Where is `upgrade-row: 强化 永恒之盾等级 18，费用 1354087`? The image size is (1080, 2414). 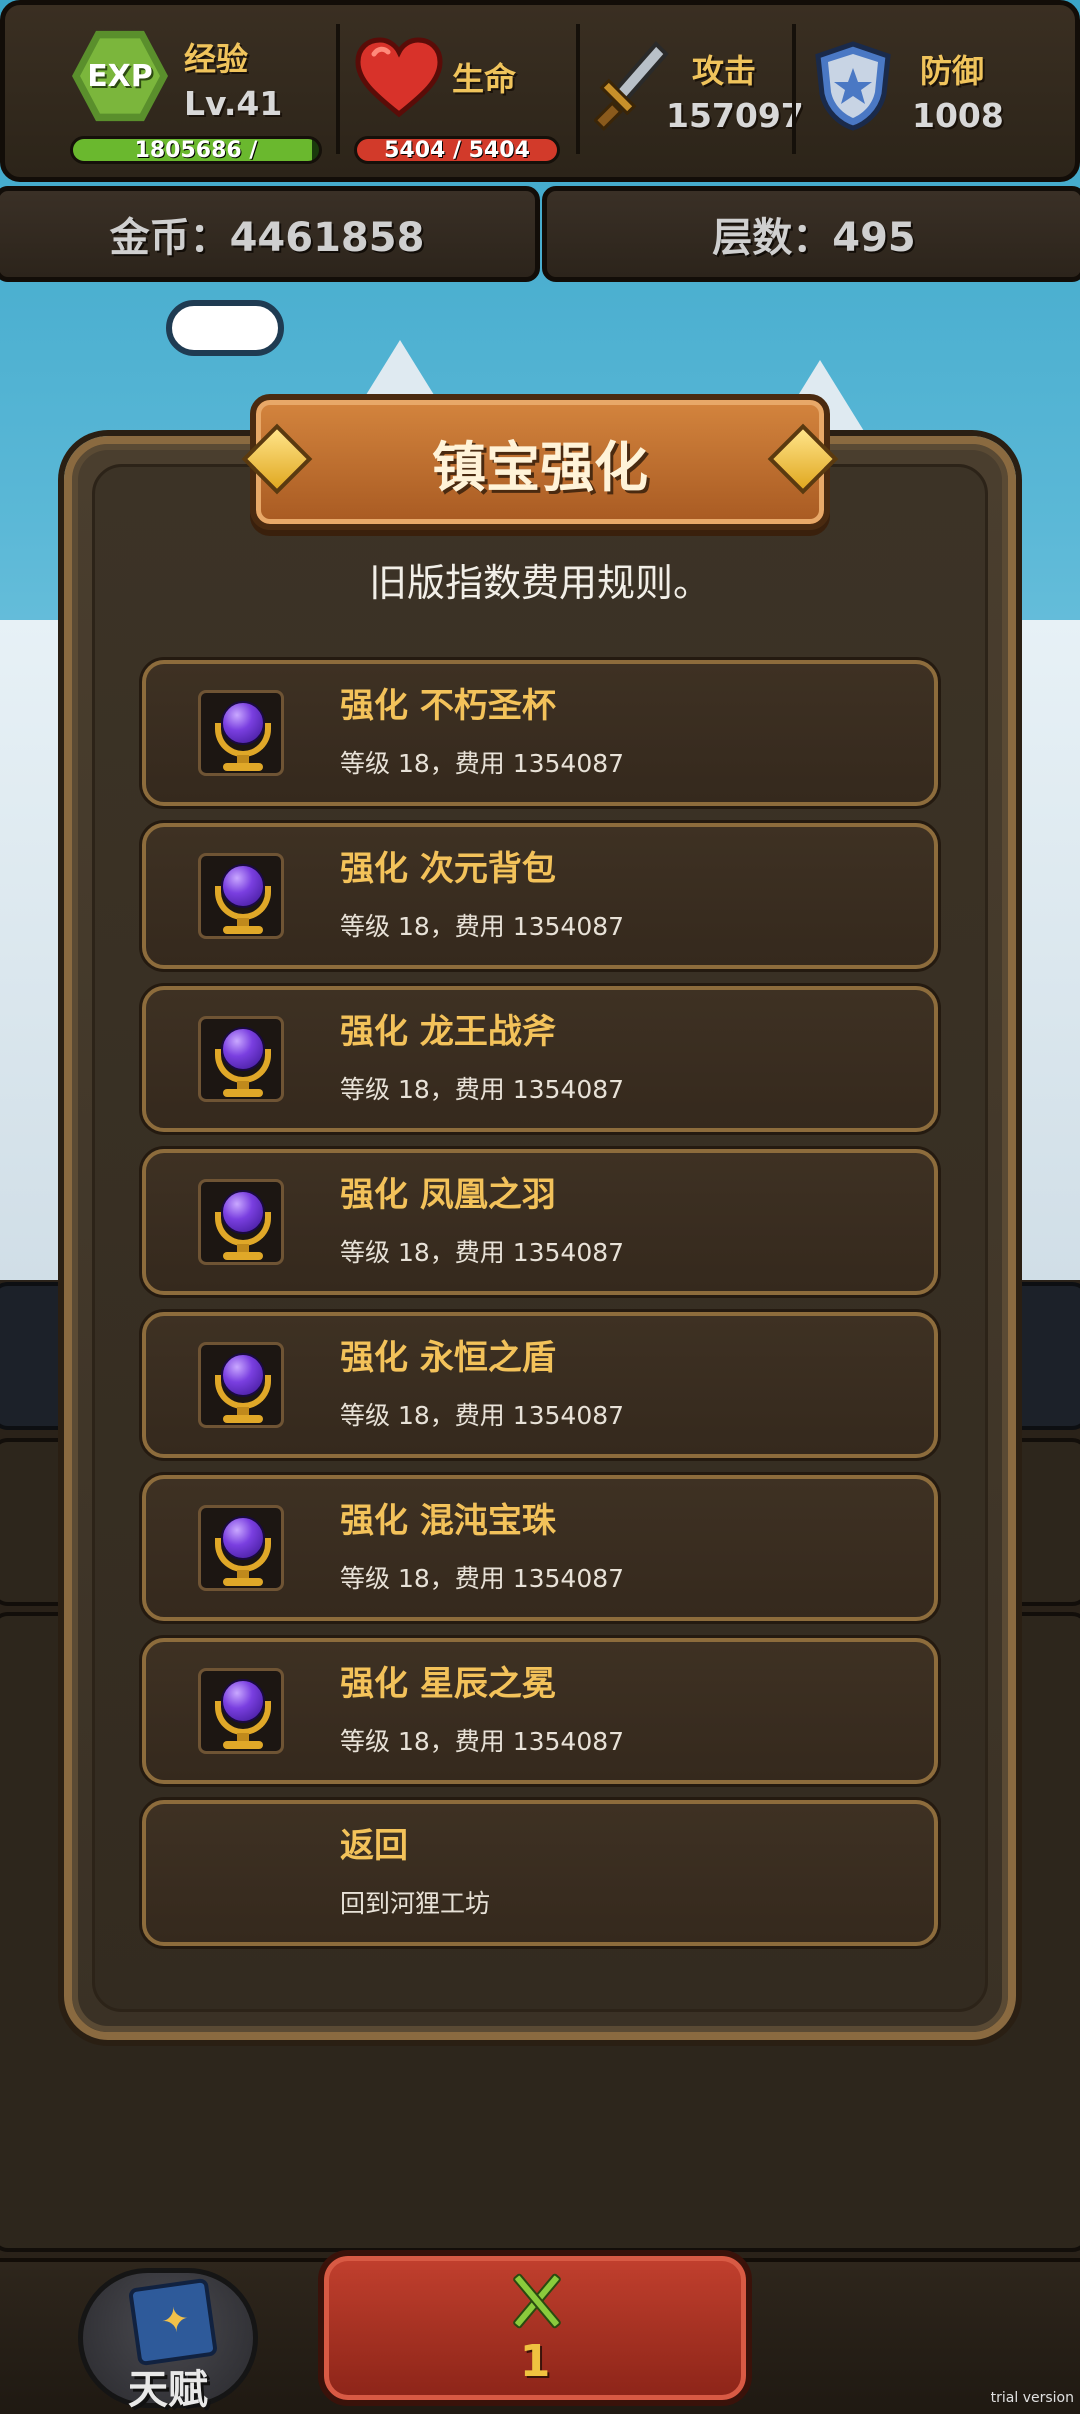 upgrade-row: 强化 永恒之盾等级 18，费用 1354087 is located at coordinates (540, 1385).